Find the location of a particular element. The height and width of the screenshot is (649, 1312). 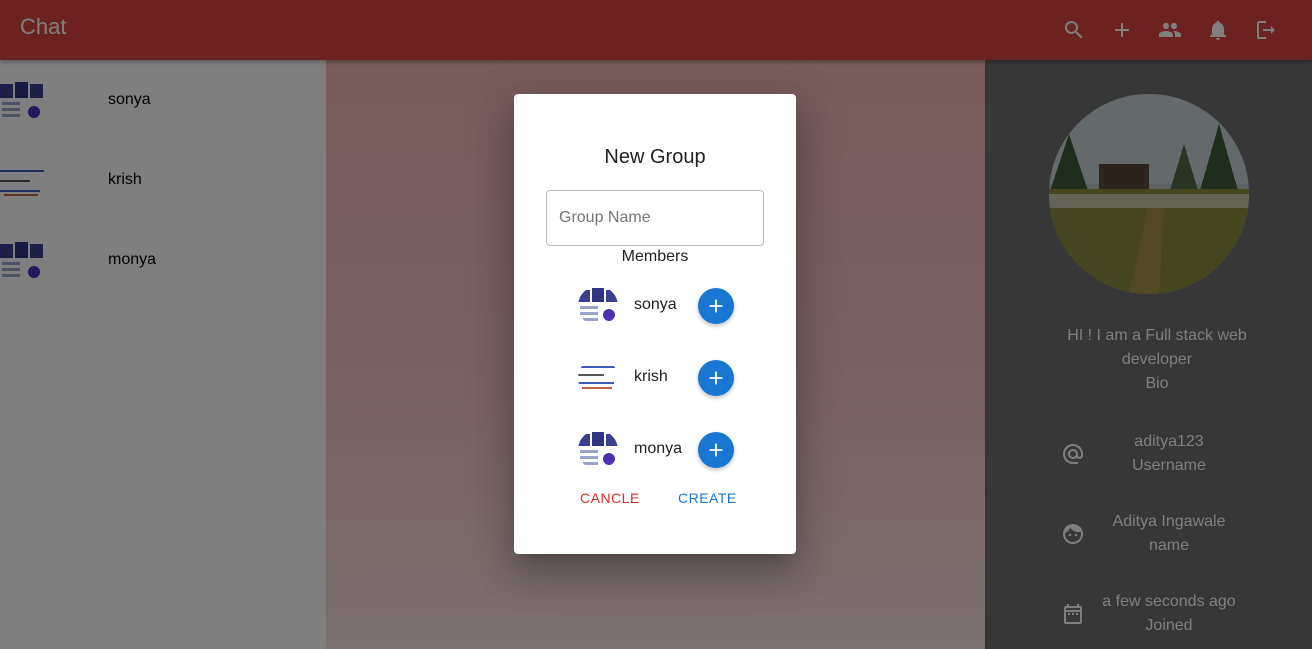

member-name: sonya is located at coordinates (655, 304).